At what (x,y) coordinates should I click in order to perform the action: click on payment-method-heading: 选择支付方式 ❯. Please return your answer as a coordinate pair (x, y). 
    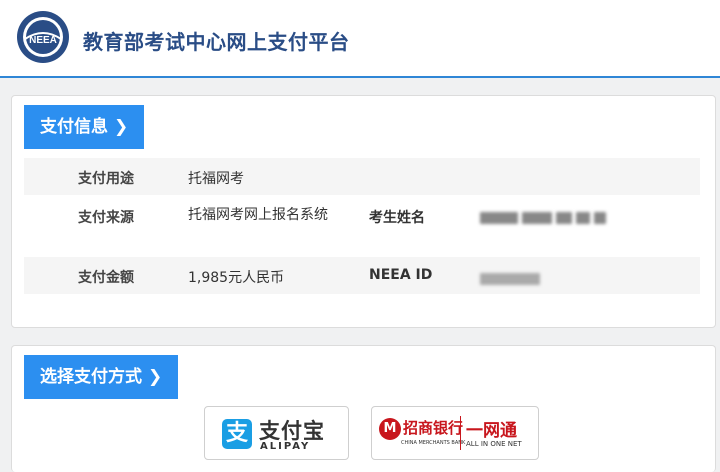
    Looking at the image, I should click on (101, 377).